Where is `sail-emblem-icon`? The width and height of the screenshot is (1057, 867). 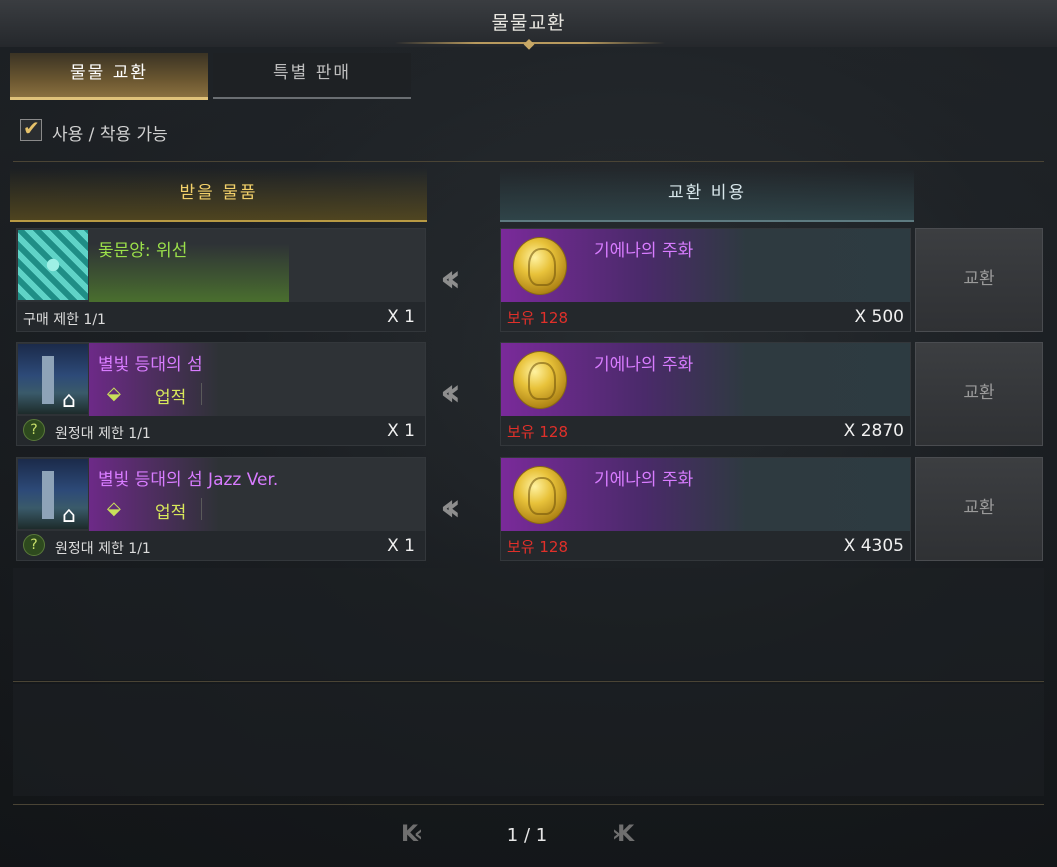 sail-emblem-icon is located at coordinates (53, 265).